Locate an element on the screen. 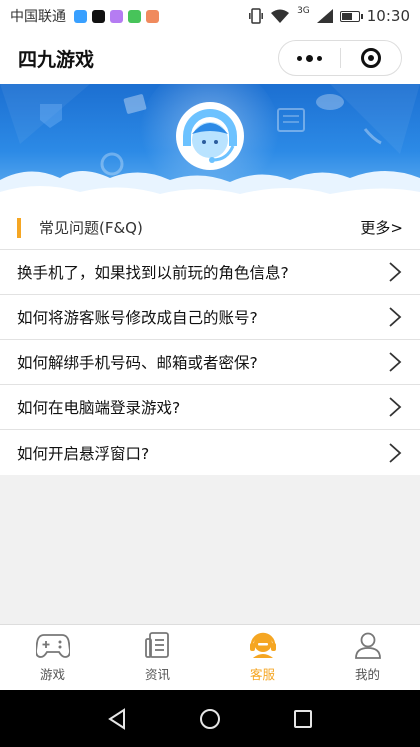  back-icon is located at coordinates (117, 718).